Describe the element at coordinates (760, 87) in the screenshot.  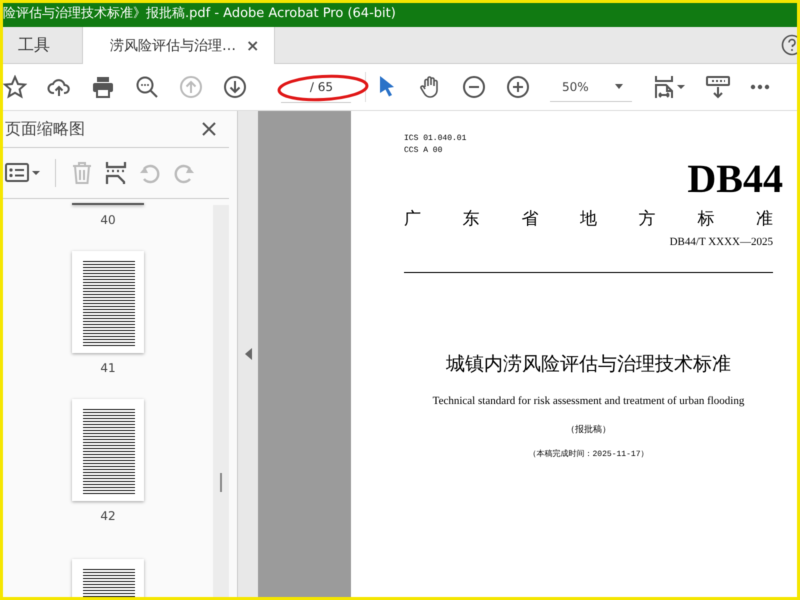
I see `more-icon` at that location.